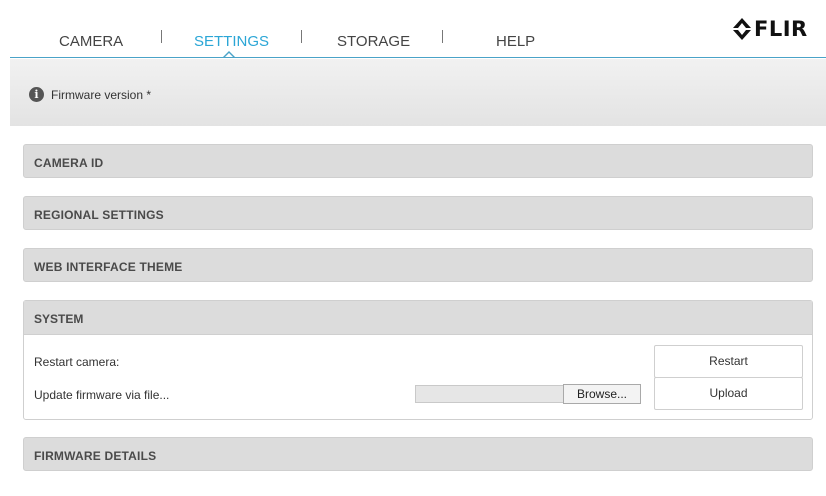 This screenshot has width=826, height=496. Describe the element at coordinates (77, 362) in the screenshot. I see `restart-camera-label: Restart camera:` at that location.